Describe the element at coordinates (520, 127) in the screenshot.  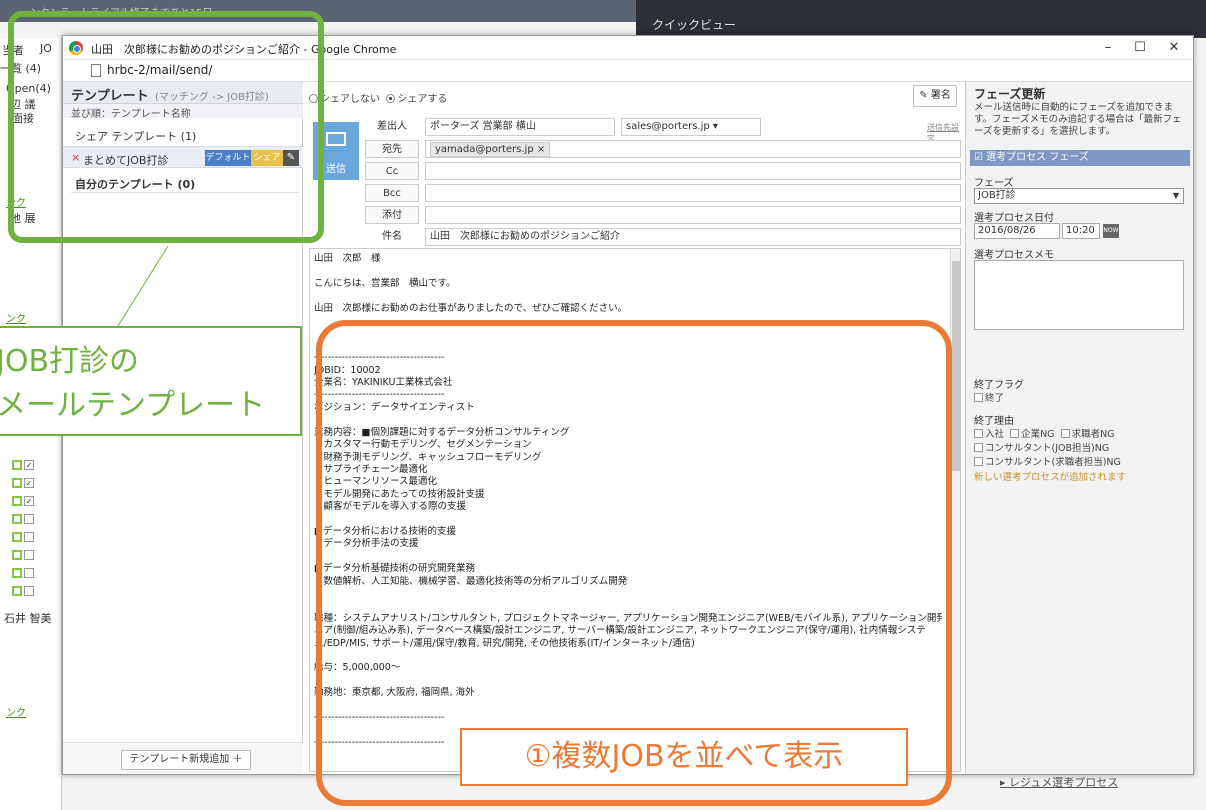
I see `from-field: ポーターズ 営業部 横山` at that location.